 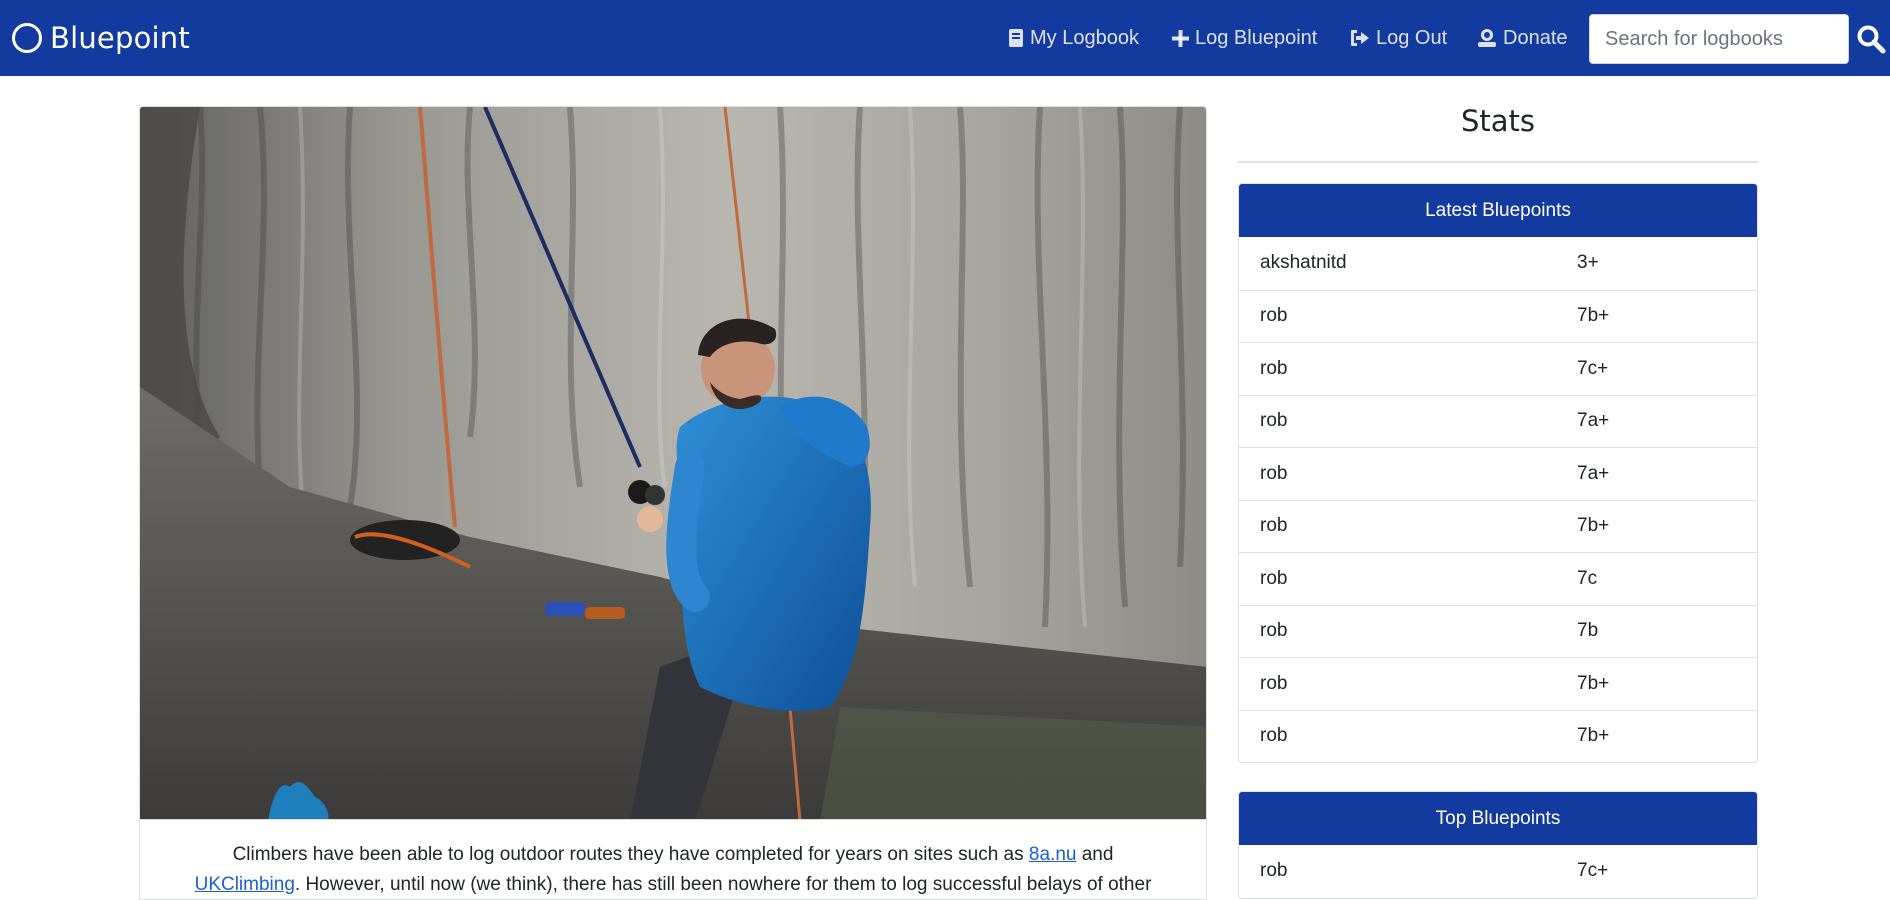 What do you see at coordinates (1588, 631) in the screenshot?
I see `bluepoint-grade: 7b` at bounding box center [1588, 631].